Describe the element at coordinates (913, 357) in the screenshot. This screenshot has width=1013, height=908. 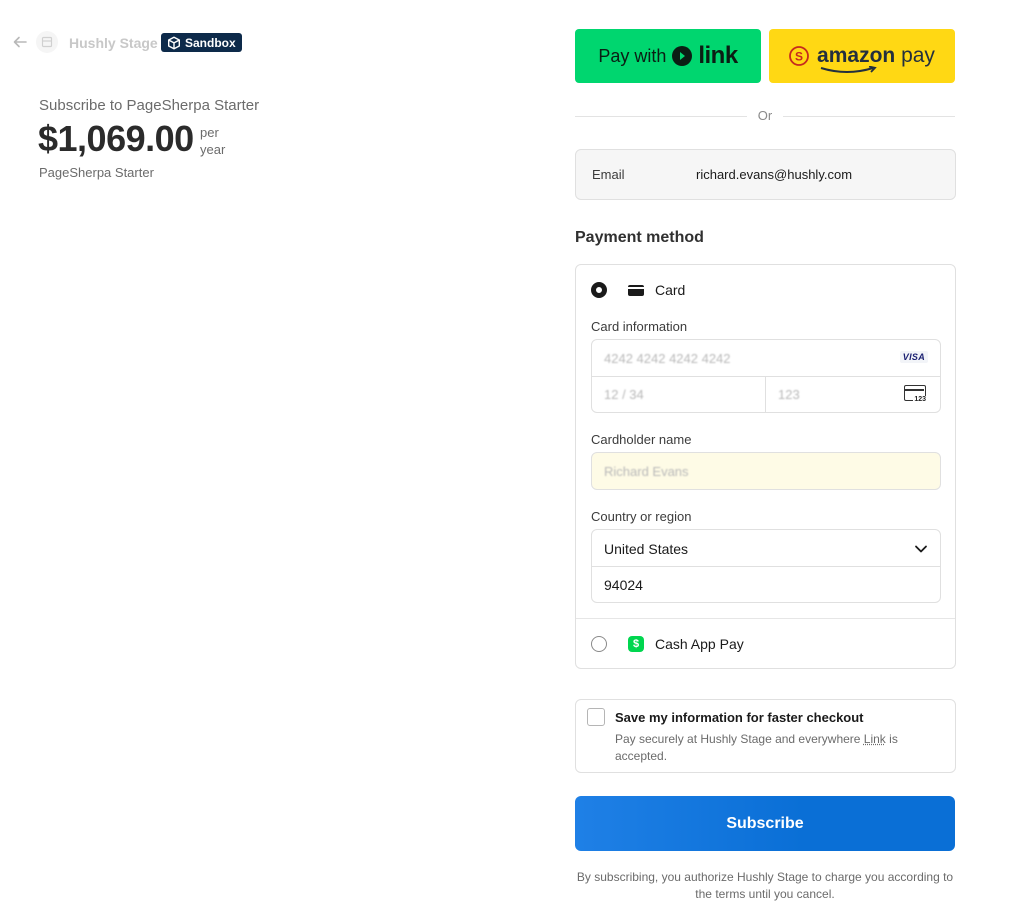
I see `visa-brand-icon: VISA` at that location.